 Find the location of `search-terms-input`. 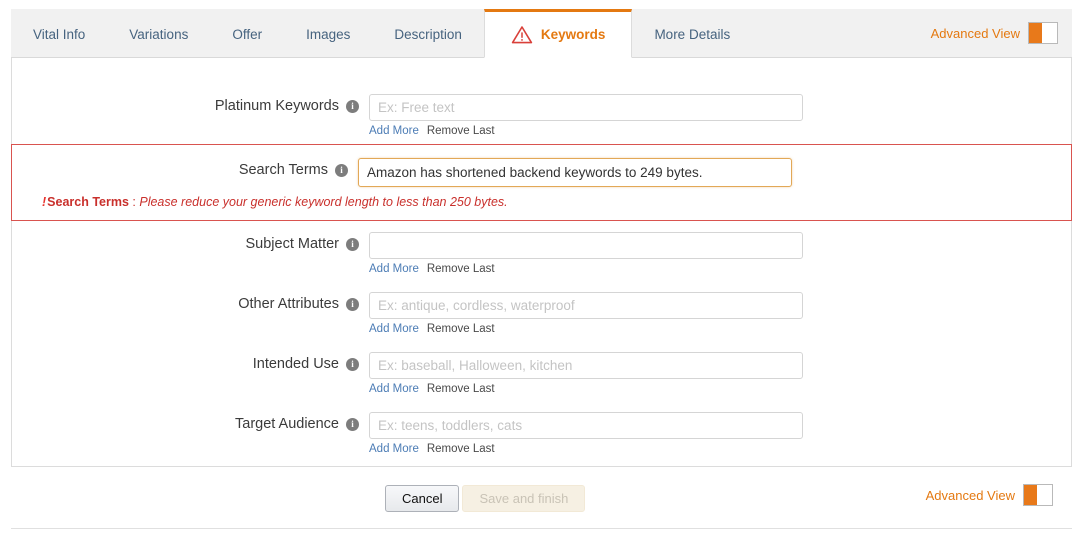

search-terms-input is located at coordinates (575, 172).